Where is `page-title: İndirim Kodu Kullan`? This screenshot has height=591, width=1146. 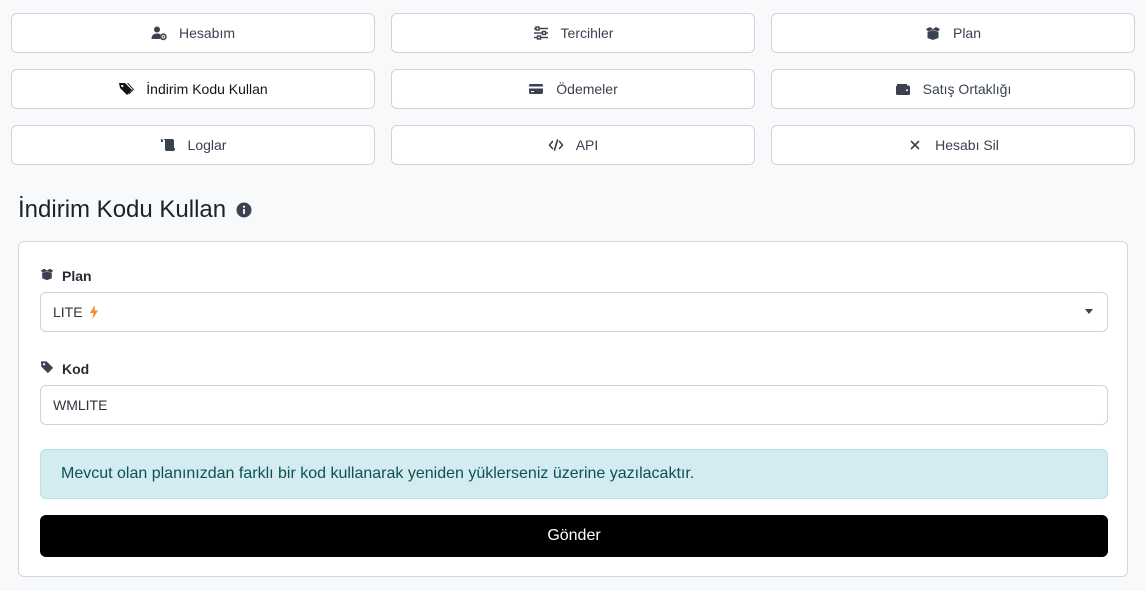
page-title: İndirim Kodu Kullan is located at coordinates (135, 210).